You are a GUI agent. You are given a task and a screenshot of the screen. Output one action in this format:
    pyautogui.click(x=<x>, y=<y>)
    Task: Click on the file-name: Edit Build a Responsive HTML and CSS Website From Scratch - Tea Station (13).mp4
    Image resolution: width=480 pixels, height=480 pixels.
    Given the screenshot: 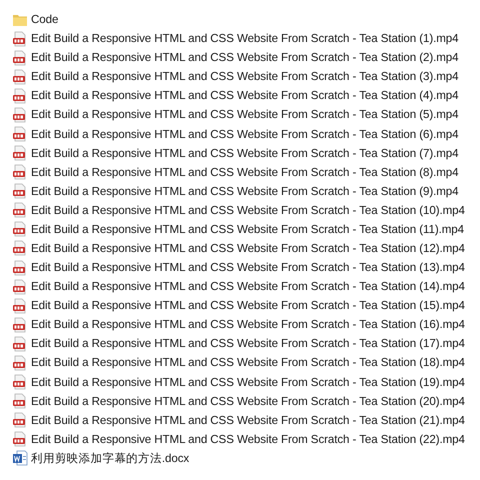 What is the action you would take?
    pyautogui.click(x=248, y=267)
    